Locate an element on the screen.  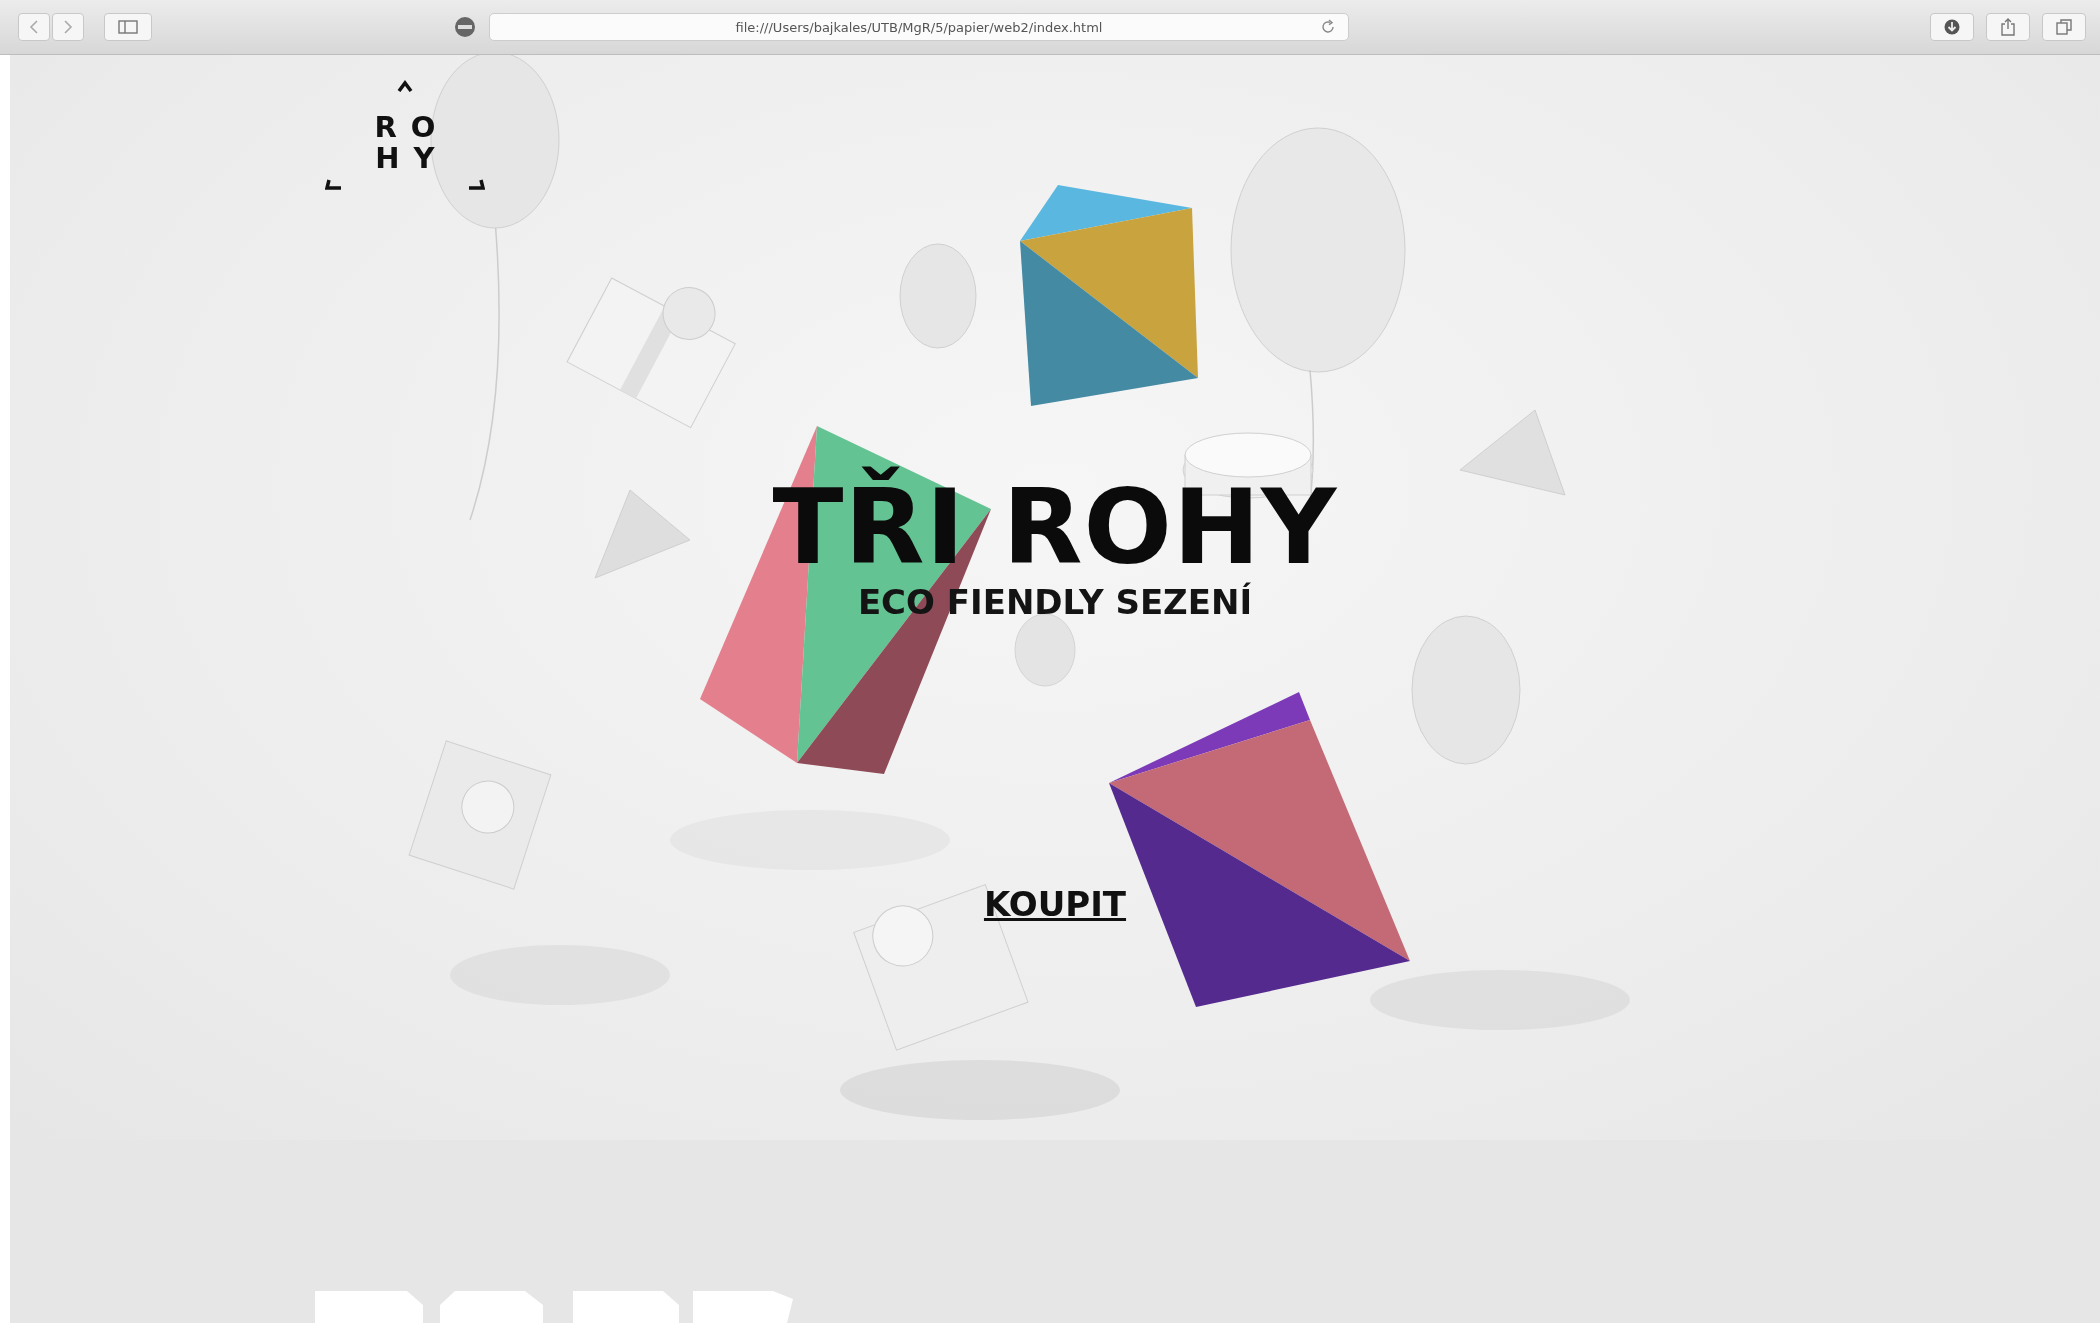
url-text: file:///Users/bajkales/UTB/MgR/5/papier/web2/index.html is located at coordinates (919, 27).